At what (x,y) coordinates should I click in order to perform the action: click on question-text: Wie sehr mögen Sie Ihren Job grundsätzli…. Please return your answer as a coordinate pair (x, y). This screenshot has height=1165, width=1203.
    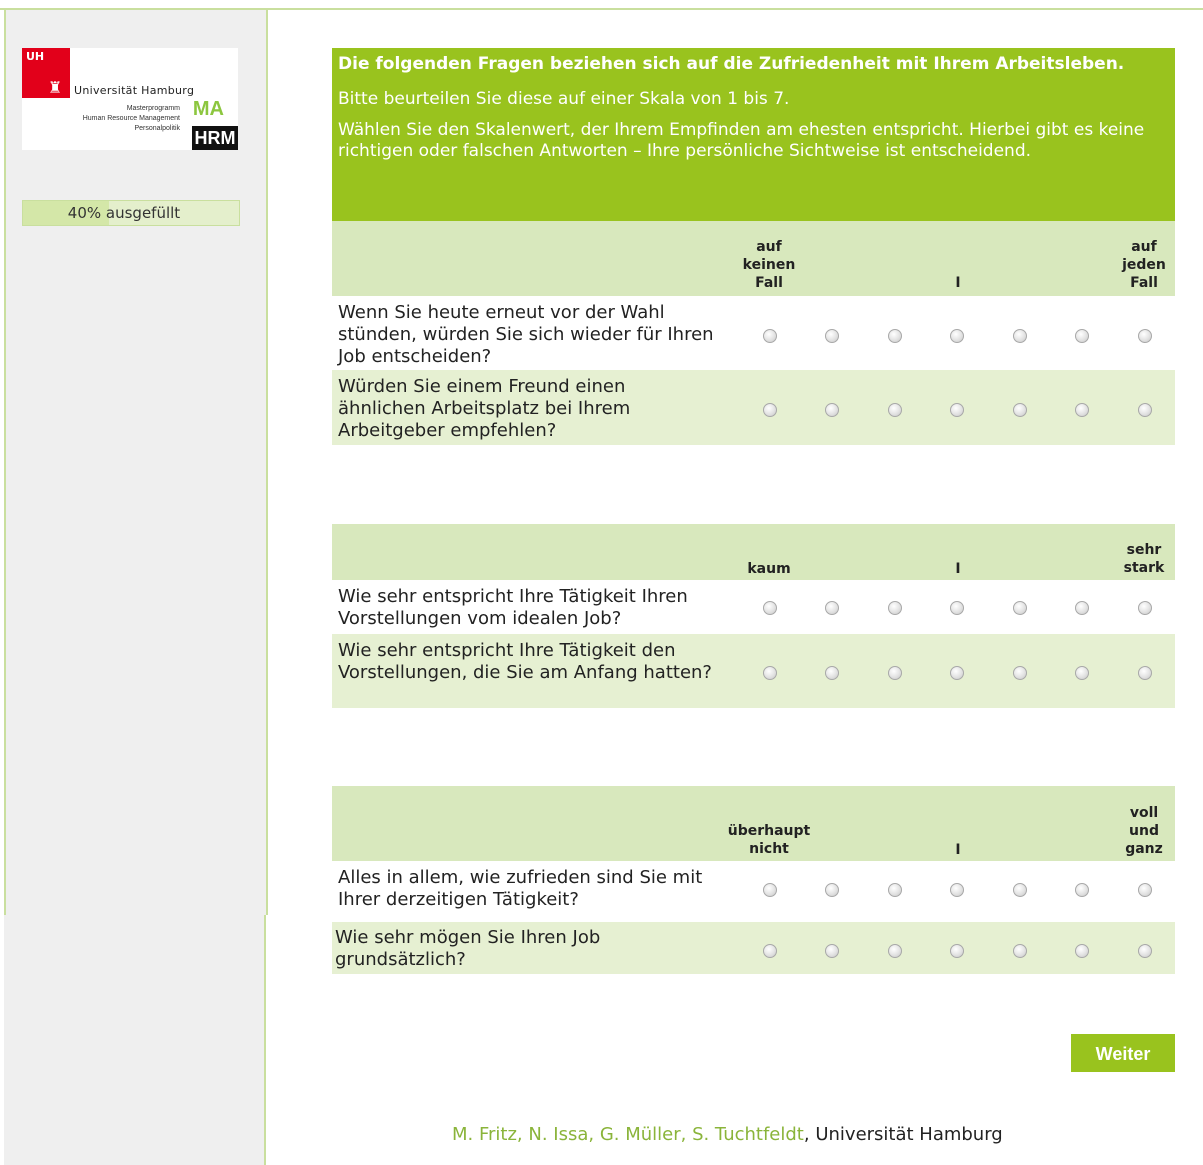
    Looking at the image, I should click on (468, 948).